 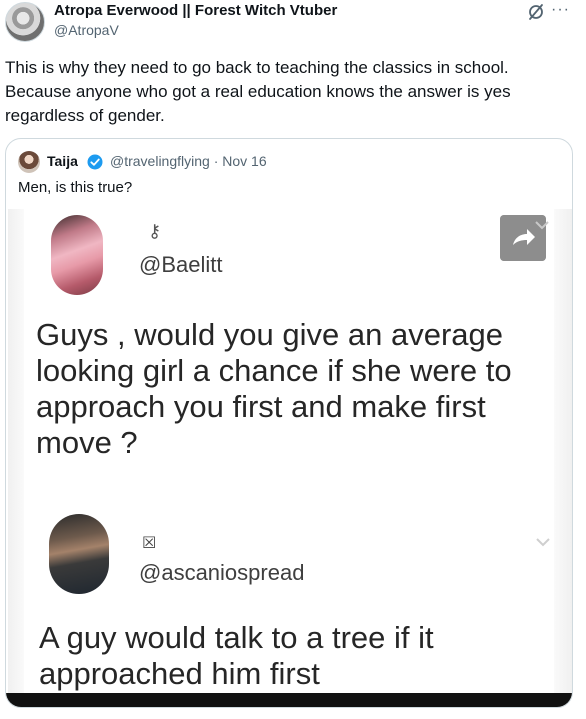 What do you see at coordinates (195, 10) in the screenshot?
I see `author-display-name: Atropa Everwood || Forest Witch Vtuber` at bounding box center [195, 10].